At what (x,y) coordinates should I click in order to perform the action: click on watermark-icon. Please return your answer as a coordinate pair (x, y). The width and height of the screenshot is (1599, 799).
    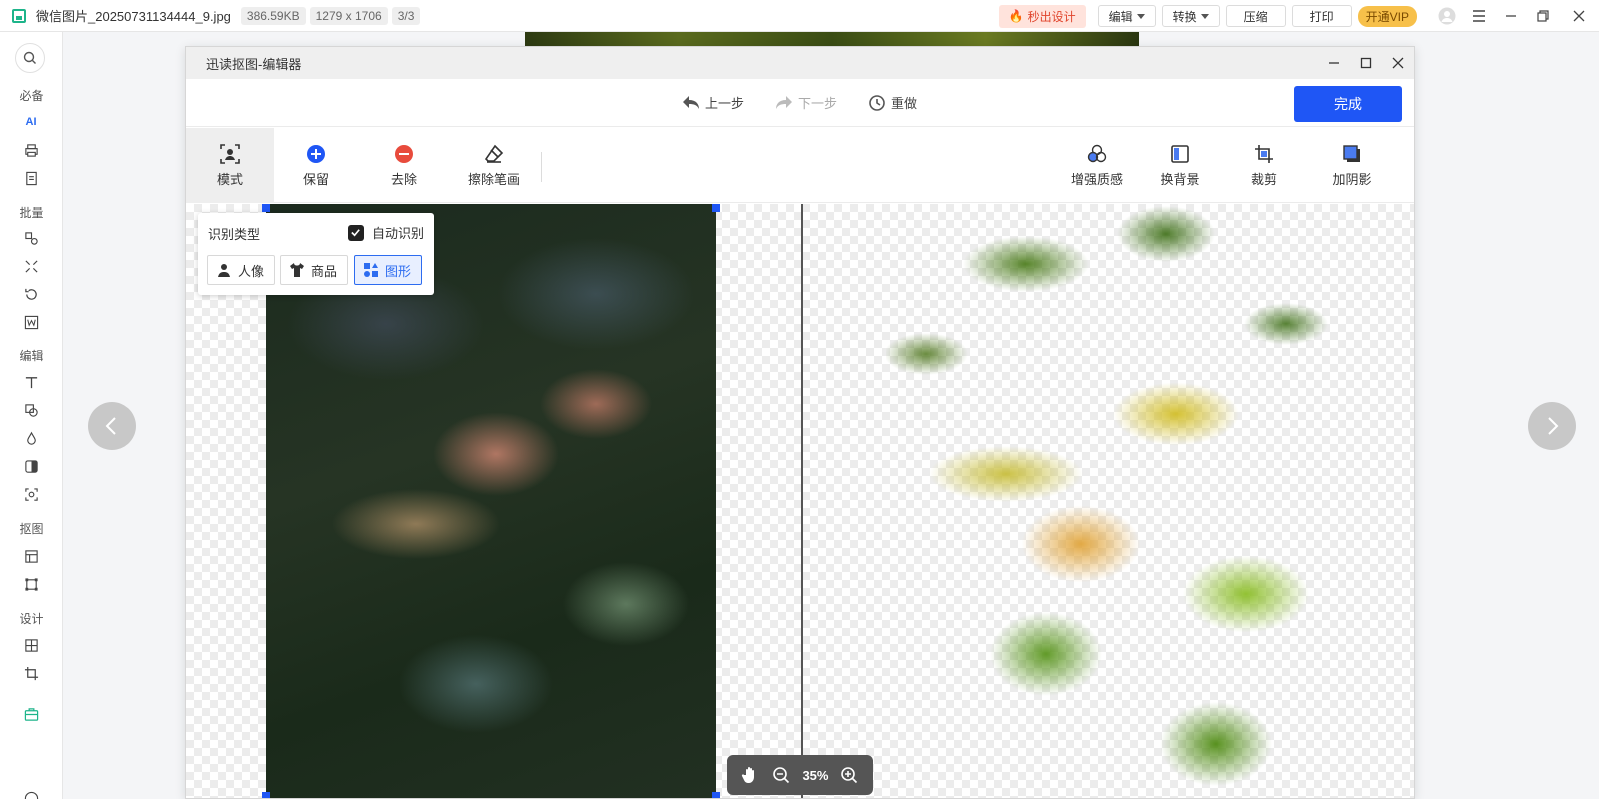
    Looking at the image, I should click on (31, 322).